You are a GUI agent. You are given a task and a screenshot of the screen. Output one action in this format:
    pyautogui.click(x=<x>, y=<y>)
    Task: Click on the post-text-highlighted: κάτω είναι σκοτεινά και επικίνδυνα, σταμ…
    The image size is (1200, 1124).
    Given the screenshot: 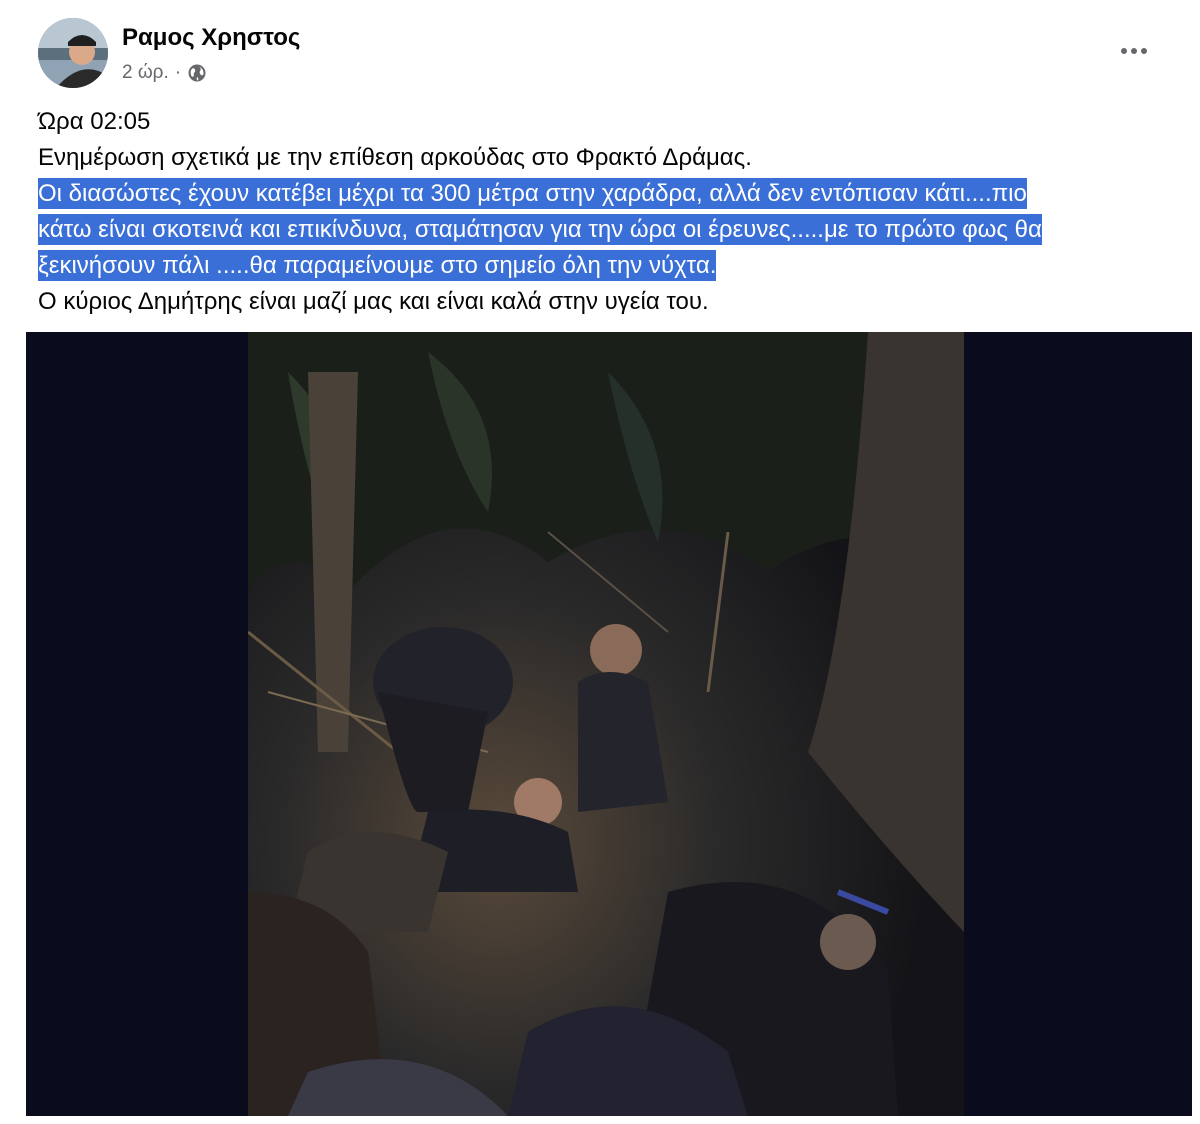 What is the action you would take?
    pyautogui.click(x=608, y=230)
    